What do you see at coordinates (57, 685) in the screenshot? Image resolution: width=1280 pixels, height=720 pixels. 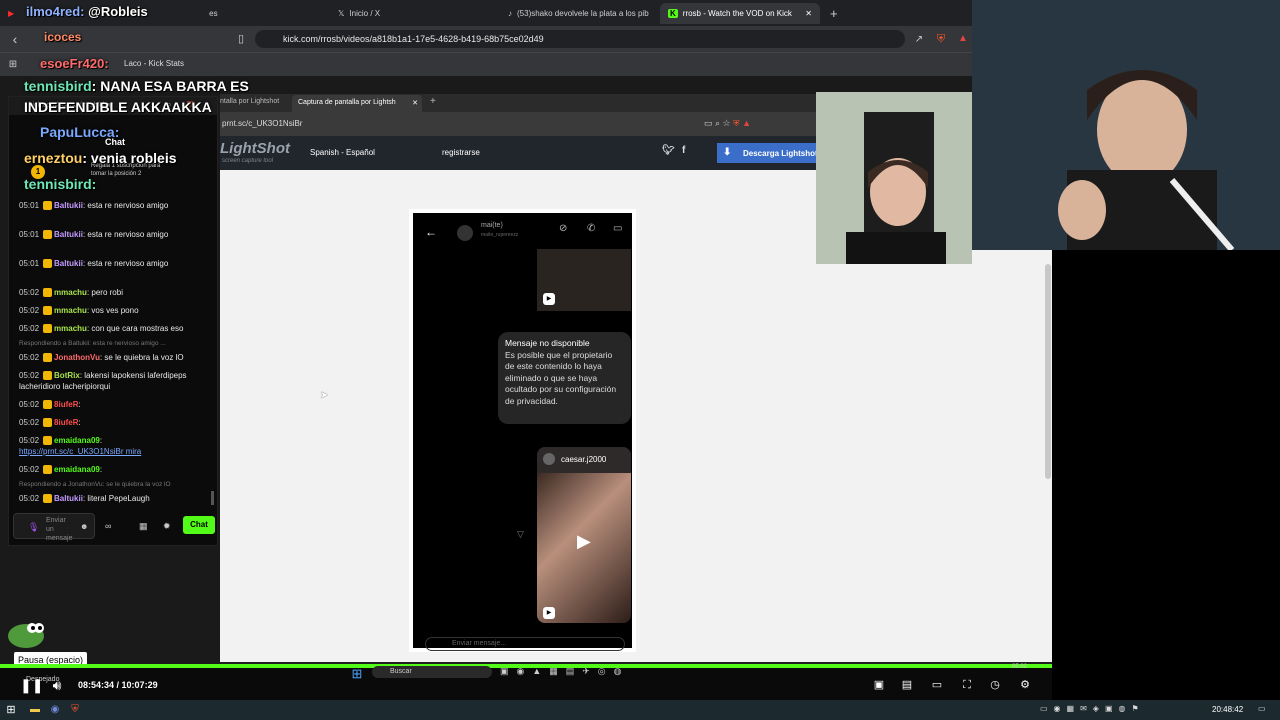 I see `volume-icon: 🔊︎` at bounding box center [57, 685].